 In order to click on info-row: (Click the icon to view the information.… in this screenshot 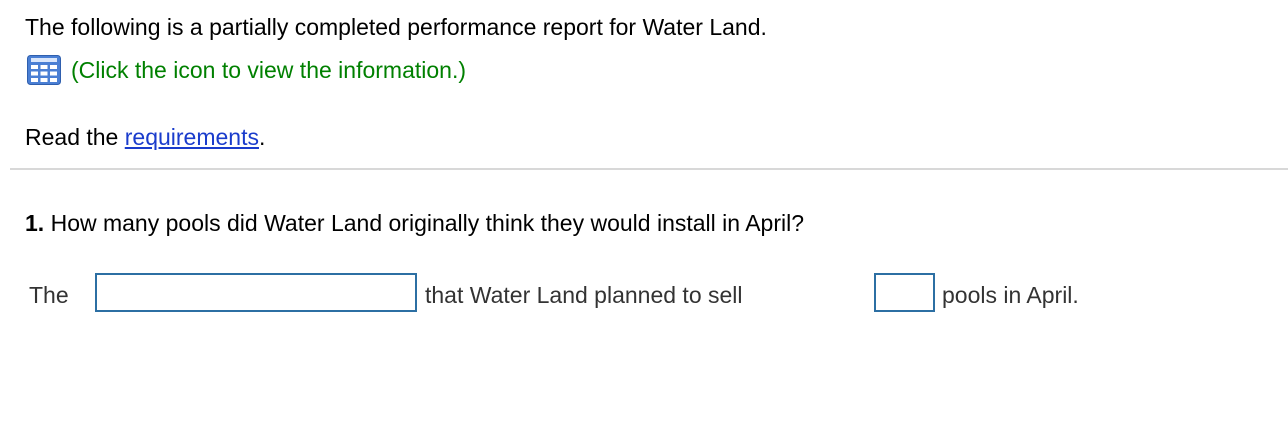, I will do `click(246, 70)`.